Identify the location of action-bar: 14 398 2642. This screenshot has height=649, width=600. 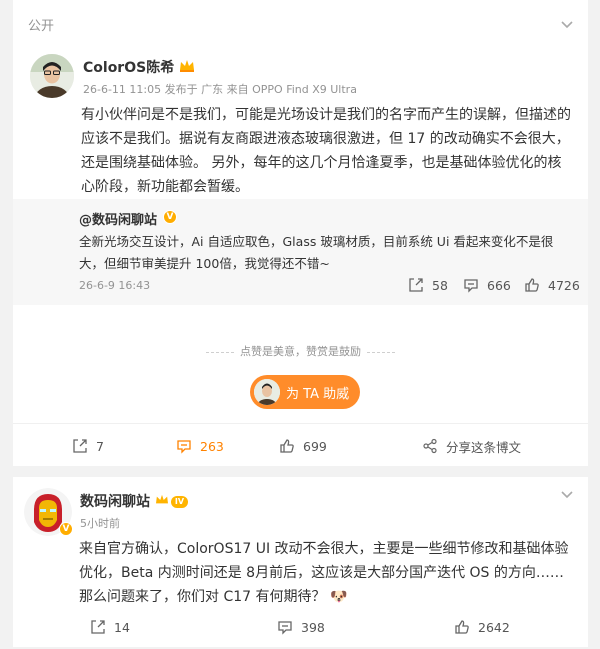
(300, 626).